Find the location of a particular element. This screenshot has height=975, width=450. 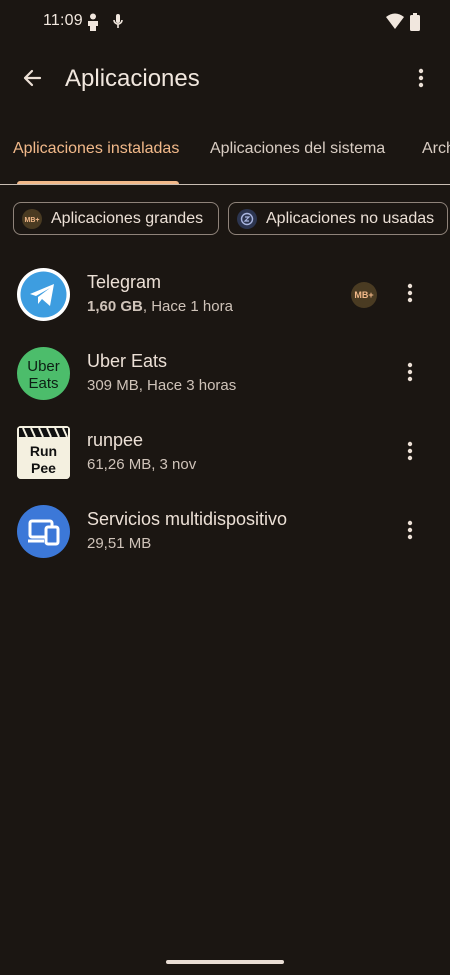

badge-text: MB+ is located at coordinates (363, 295).